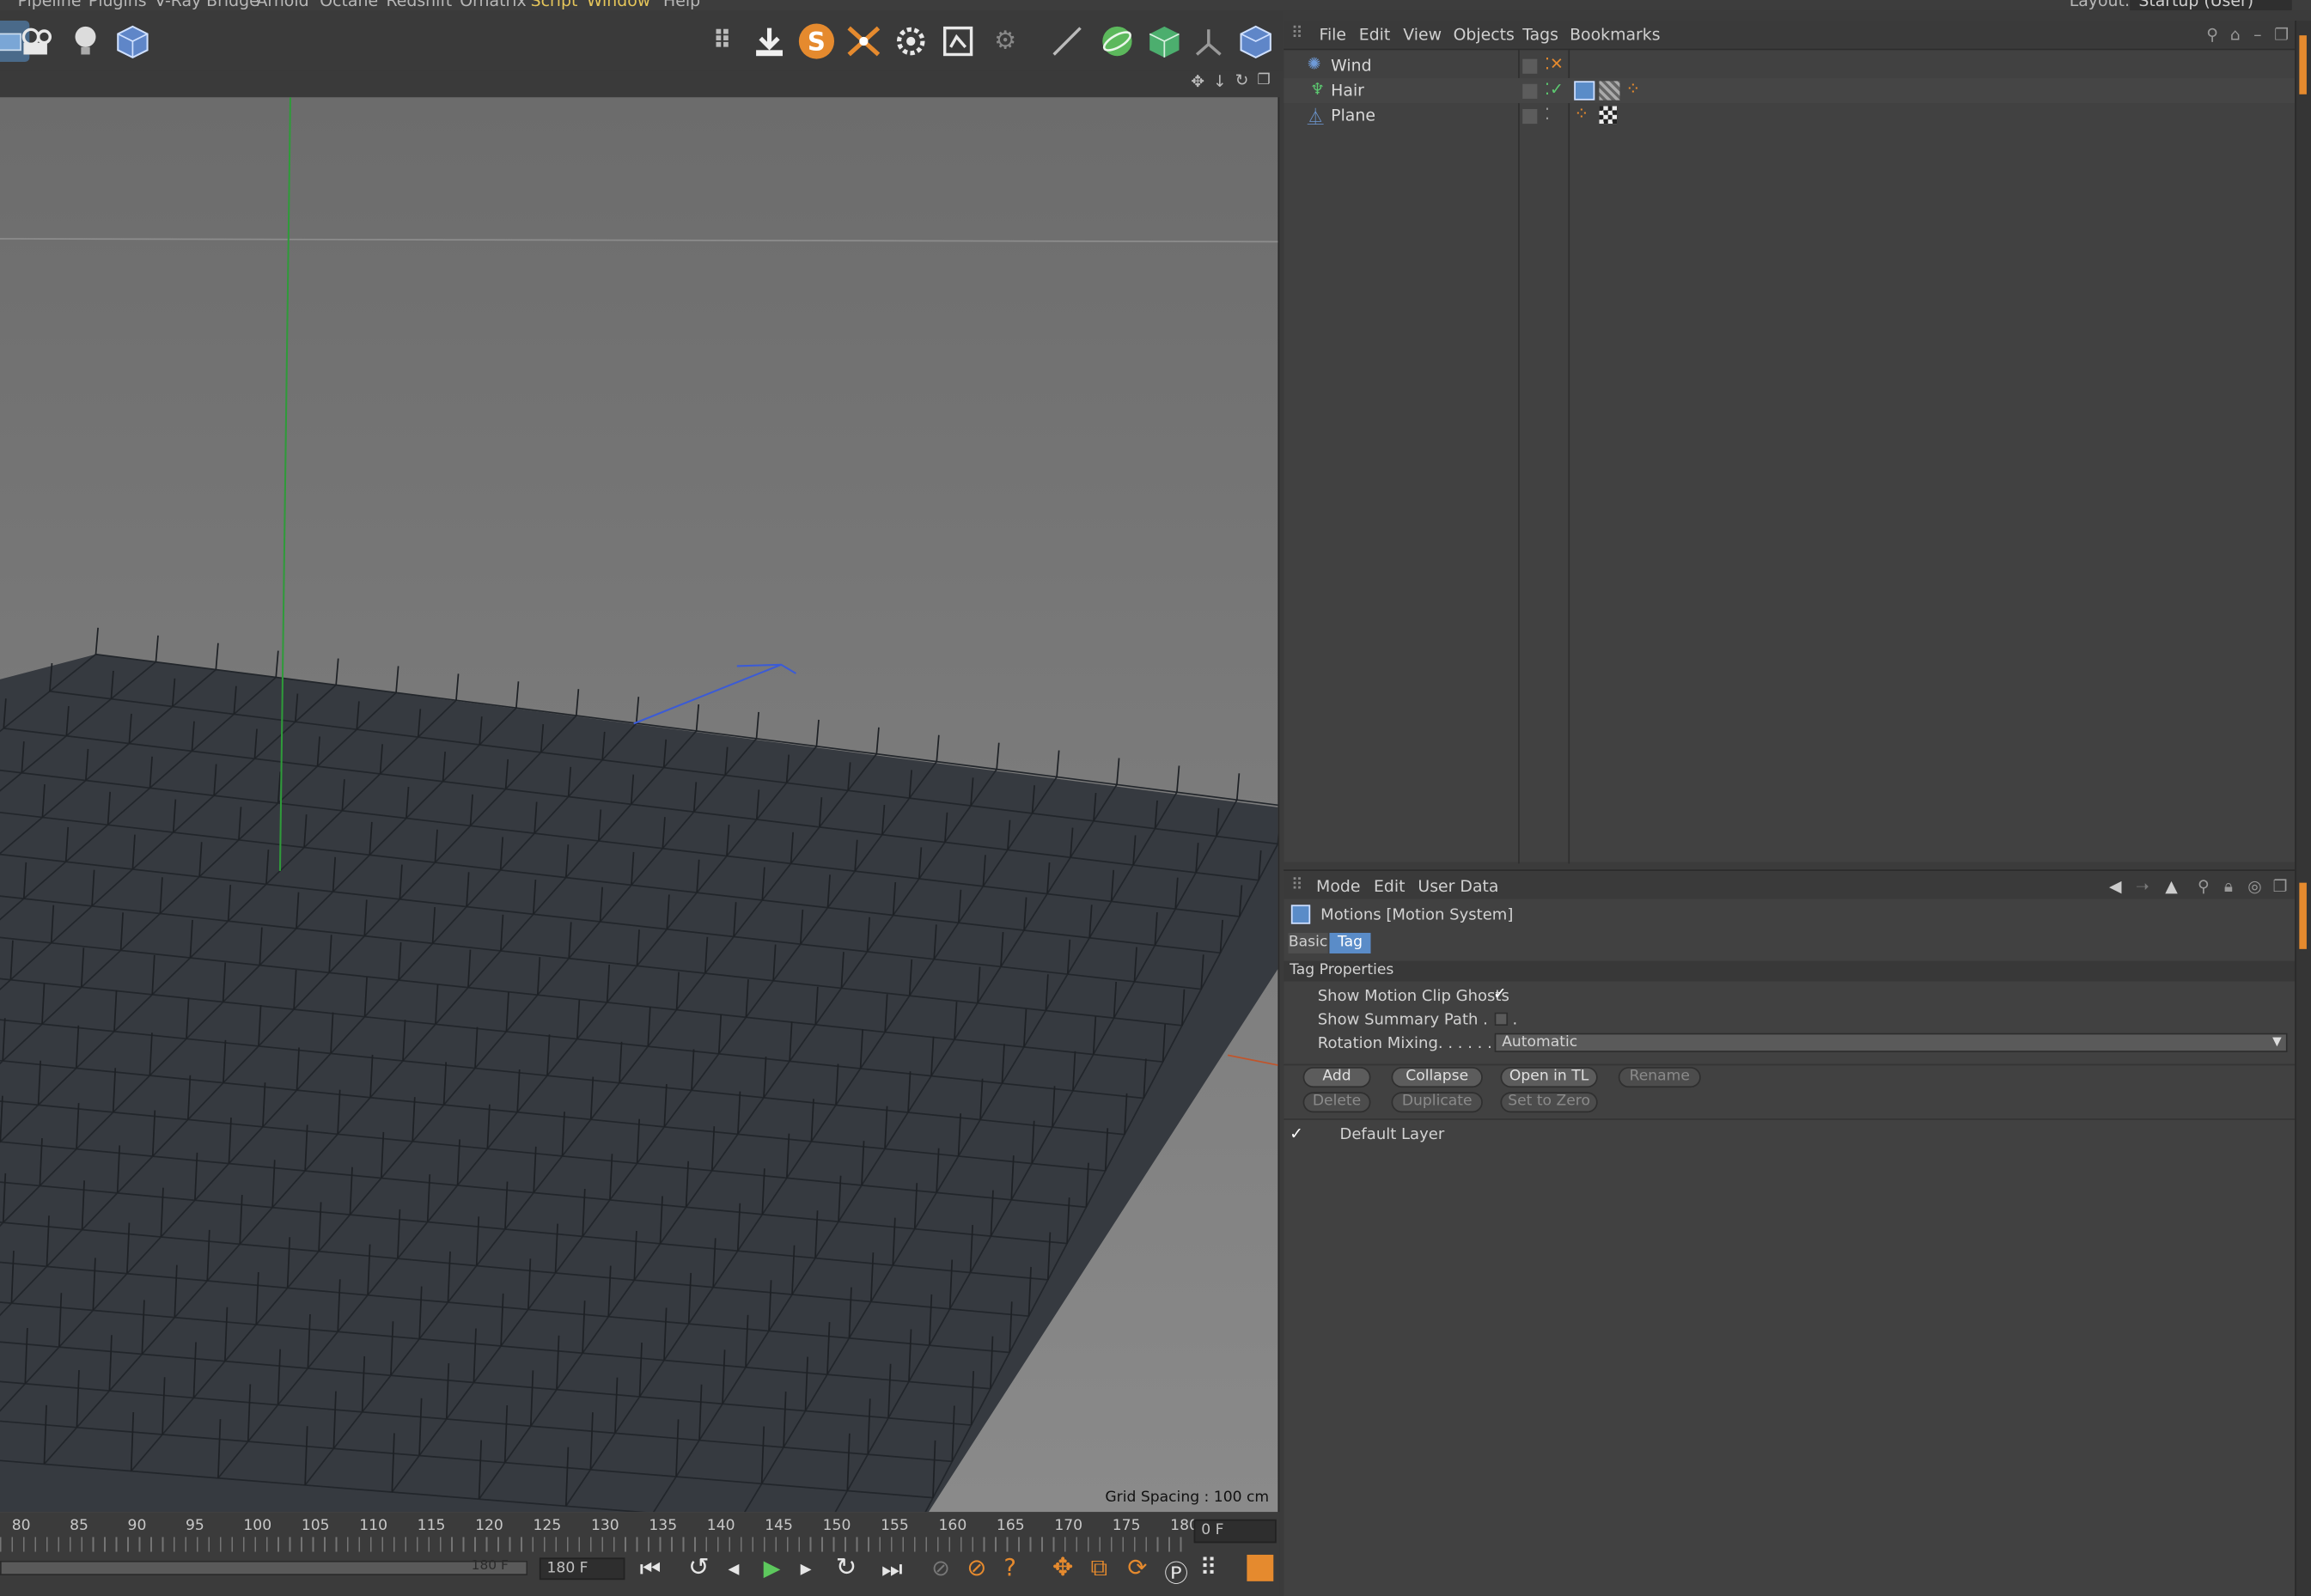 The width and height of the screenshot is (2311, 1596). I want to click on am-up-icon: ▲, so click(2171, 886).